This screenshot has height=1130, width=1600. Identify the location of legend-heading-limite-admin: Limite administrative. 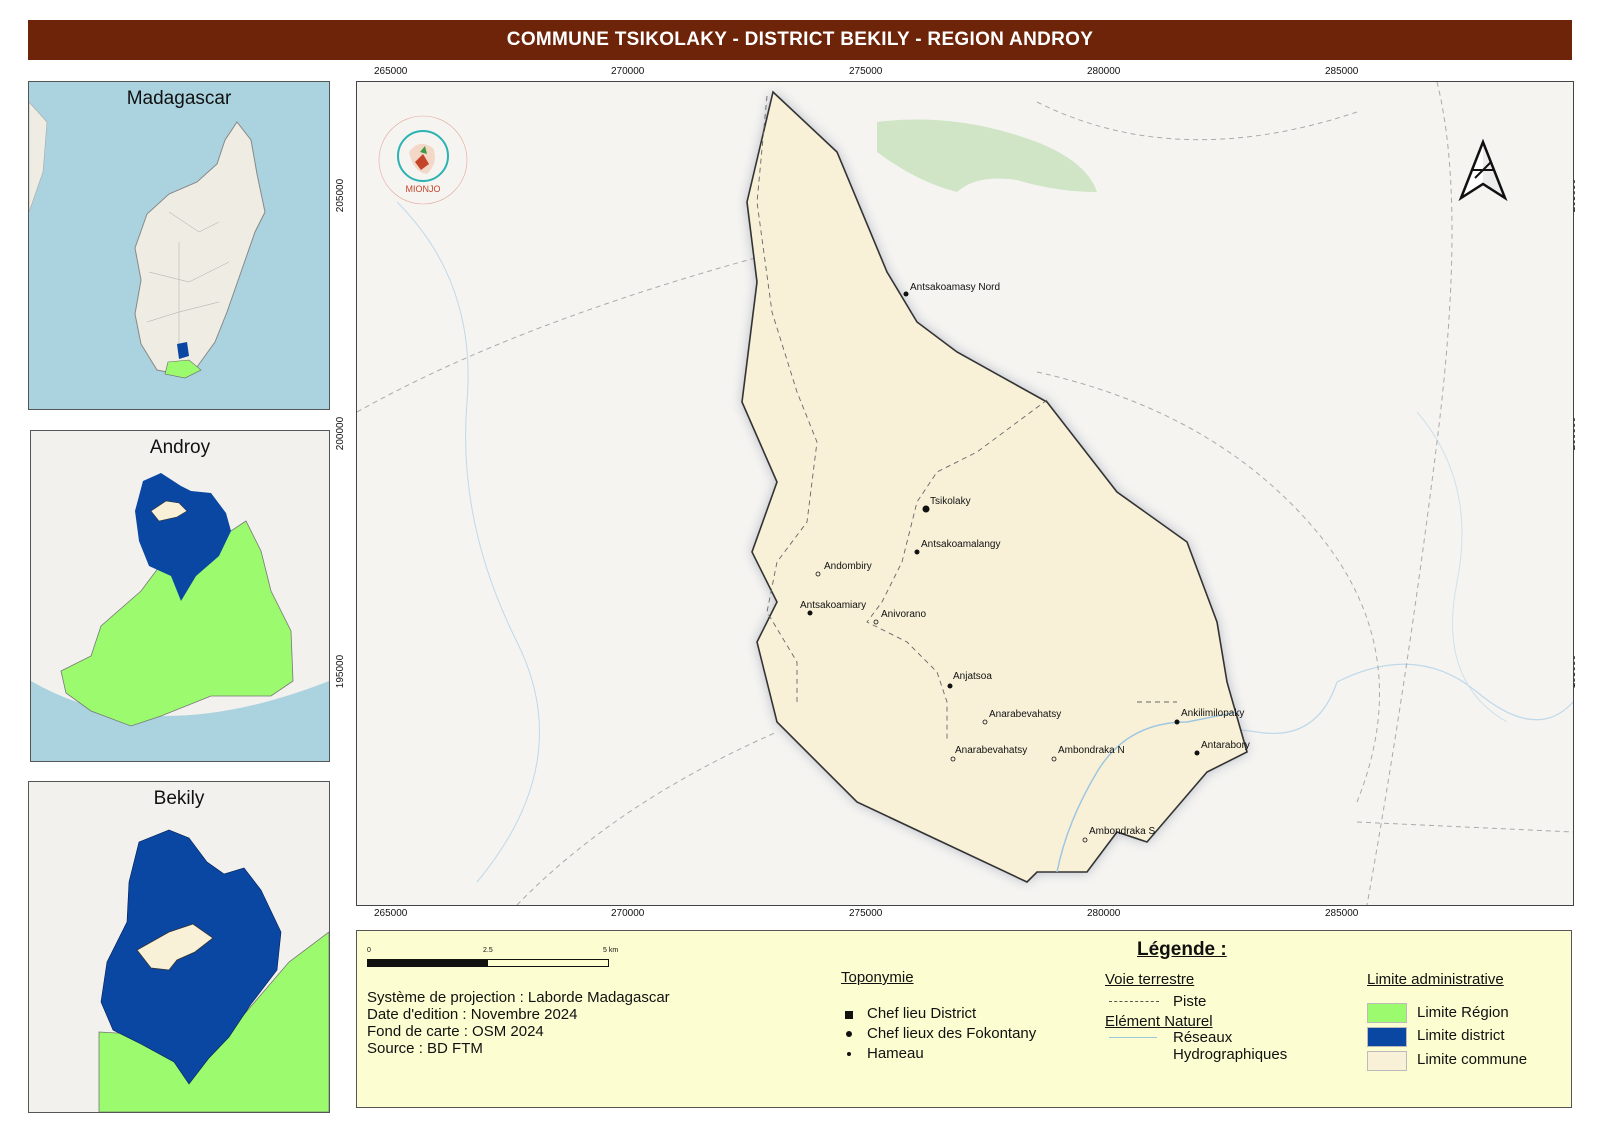
(1435, 979).